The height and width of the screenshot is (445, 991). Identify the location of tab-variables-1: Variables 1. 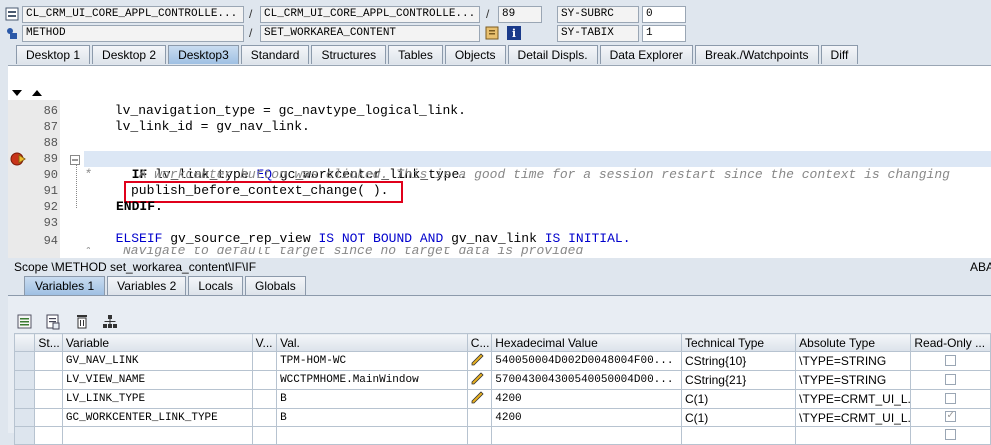
(65, 285).